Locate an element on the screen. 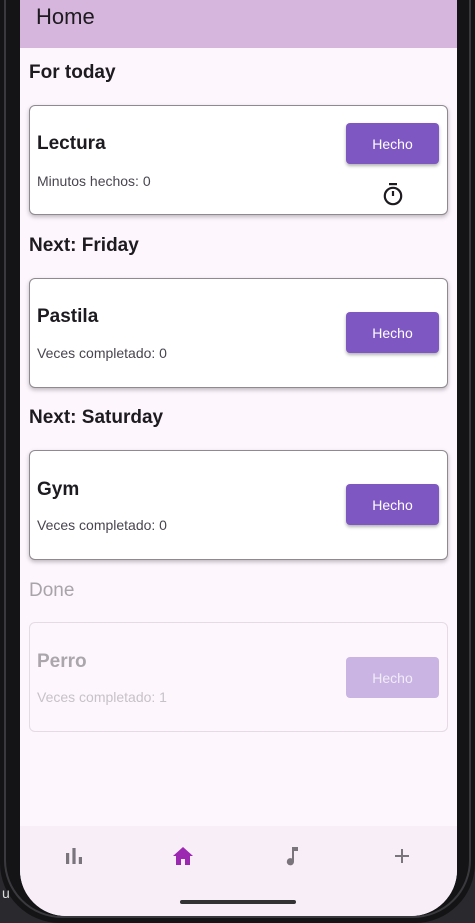 The width and height of the screenshot is (475, 923). section-title-friday: Next: Friday is located at coordinates (84, 245).